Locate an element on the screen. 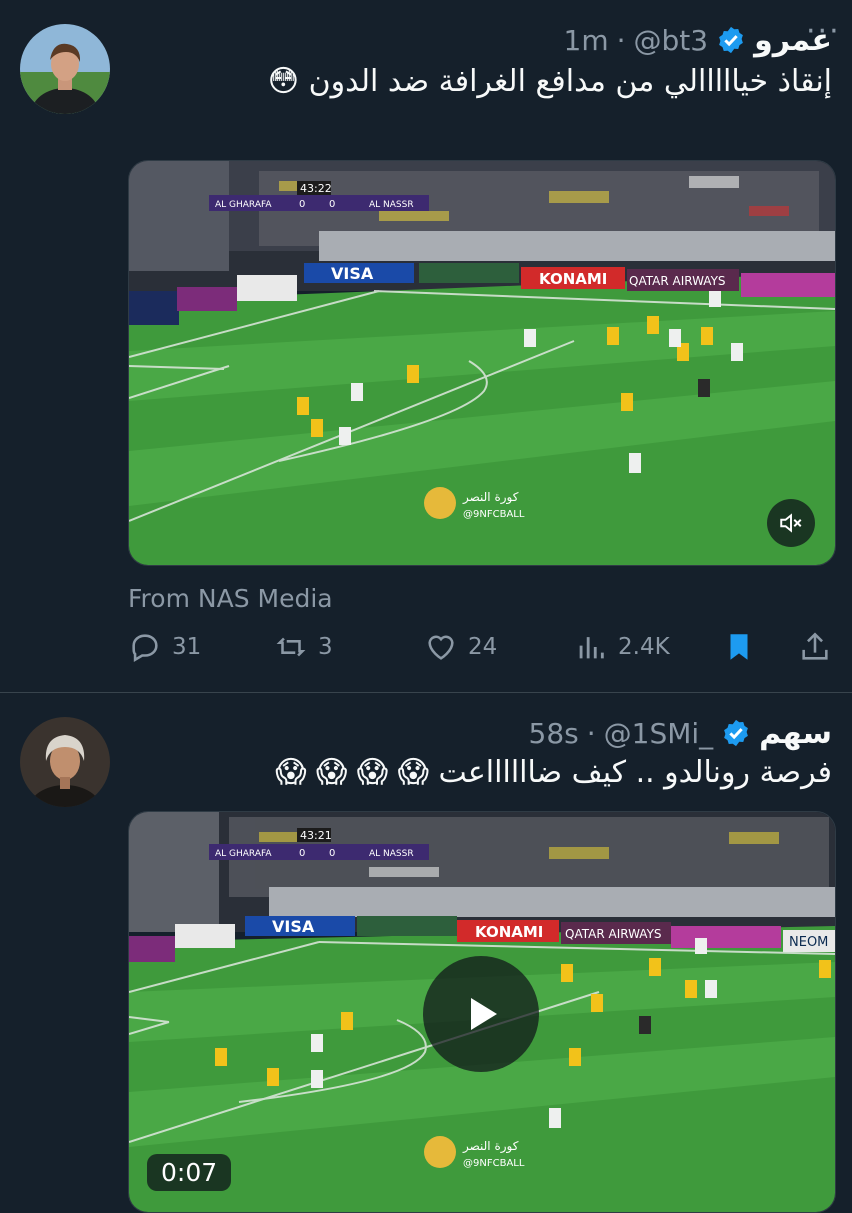 The width and height of the screenshot is (852, 1213). display-name: سهم is located at coordinates (795, 733).